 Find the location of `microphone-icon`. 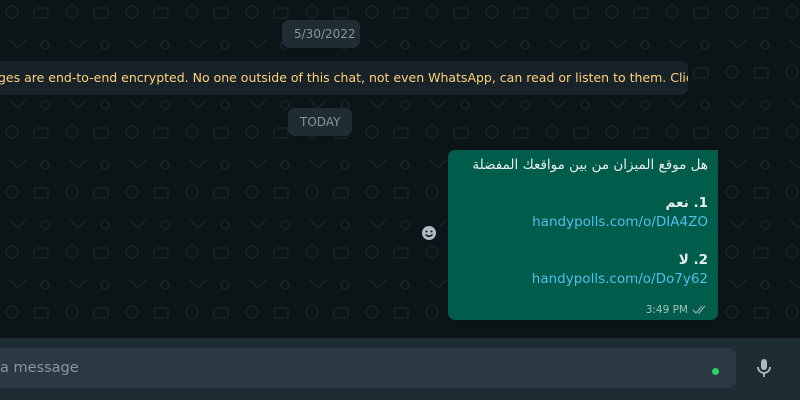

microphone-icon is located at coordinates (764, 368).